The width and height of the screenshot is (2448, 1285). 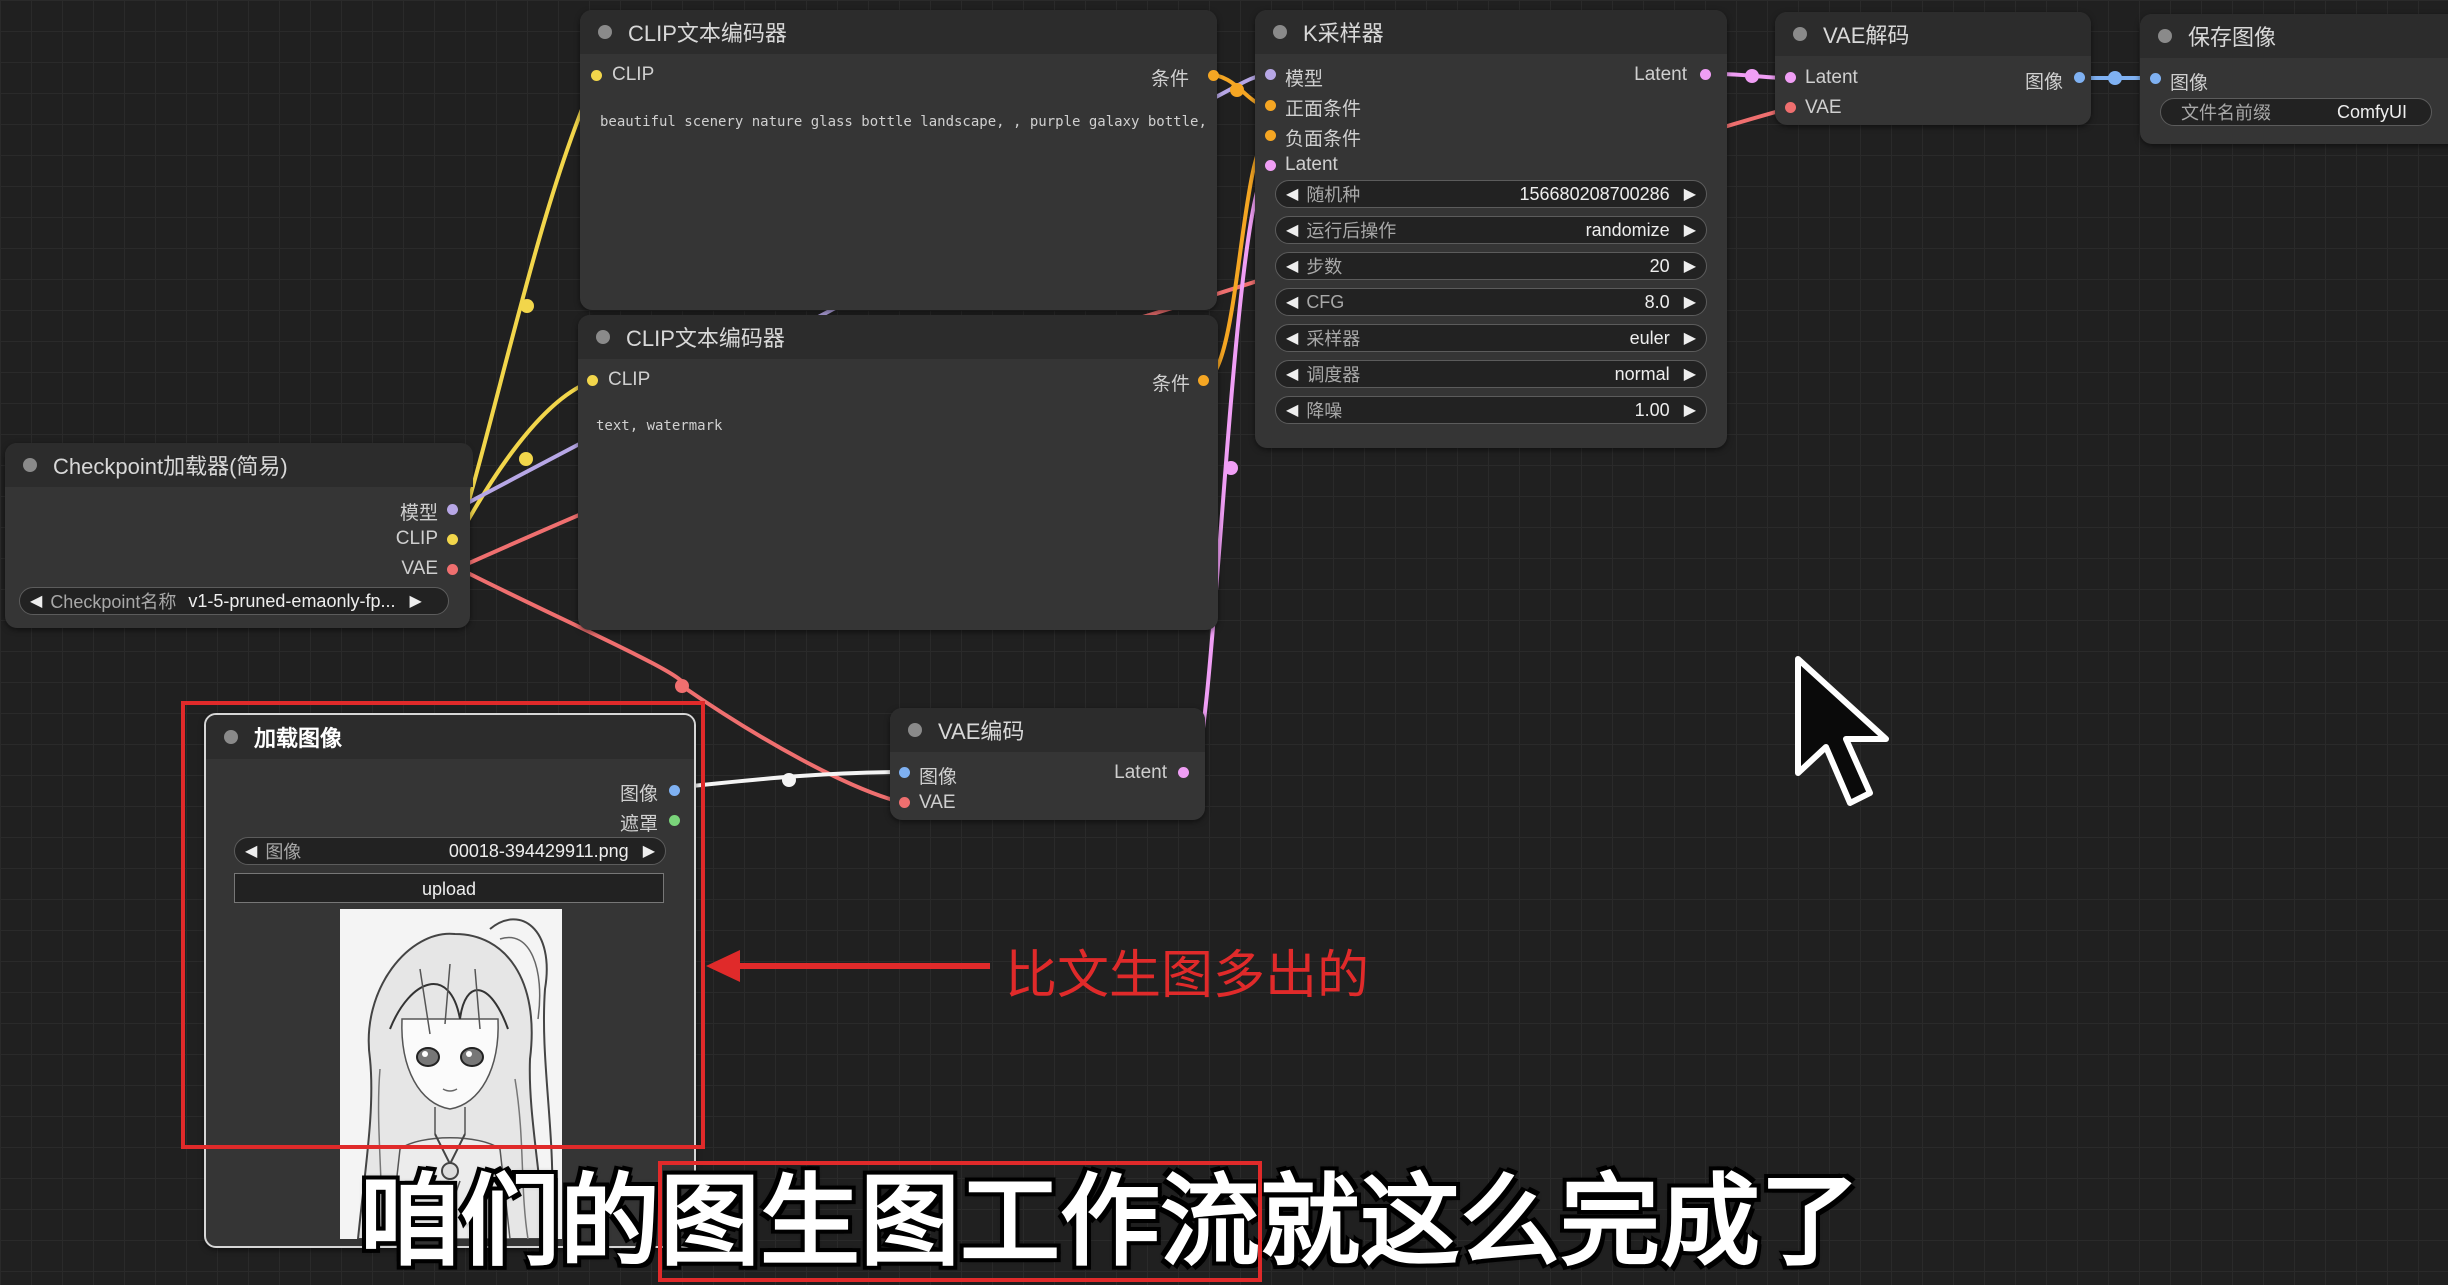 What do you see at coordinates (1560, 1221) in the screenshot?
I see `subtitle-part-3: 就这么完成了` at bounding box center [1560, 1221].